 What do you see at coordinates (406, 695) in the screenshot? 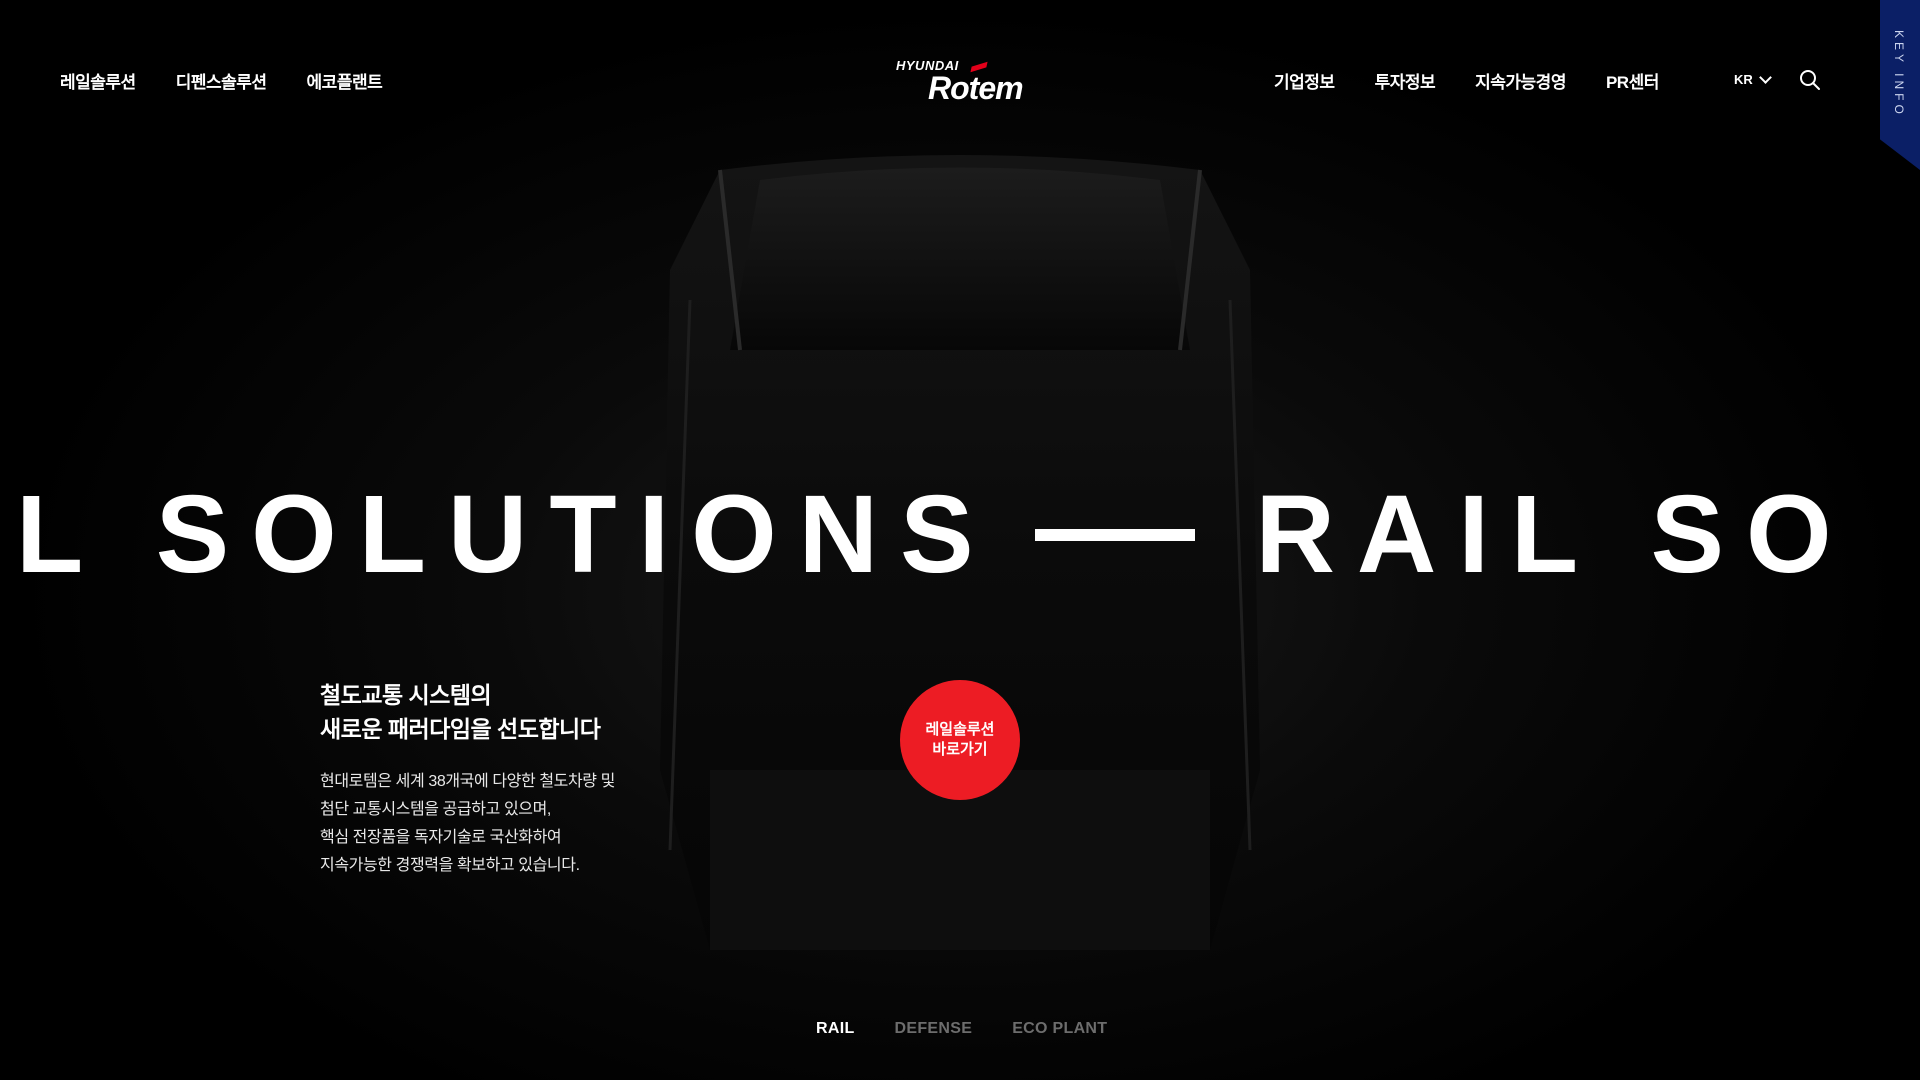
I see `headline-line-1: 철도교통 시스템의` at bounding box center [406, 695].